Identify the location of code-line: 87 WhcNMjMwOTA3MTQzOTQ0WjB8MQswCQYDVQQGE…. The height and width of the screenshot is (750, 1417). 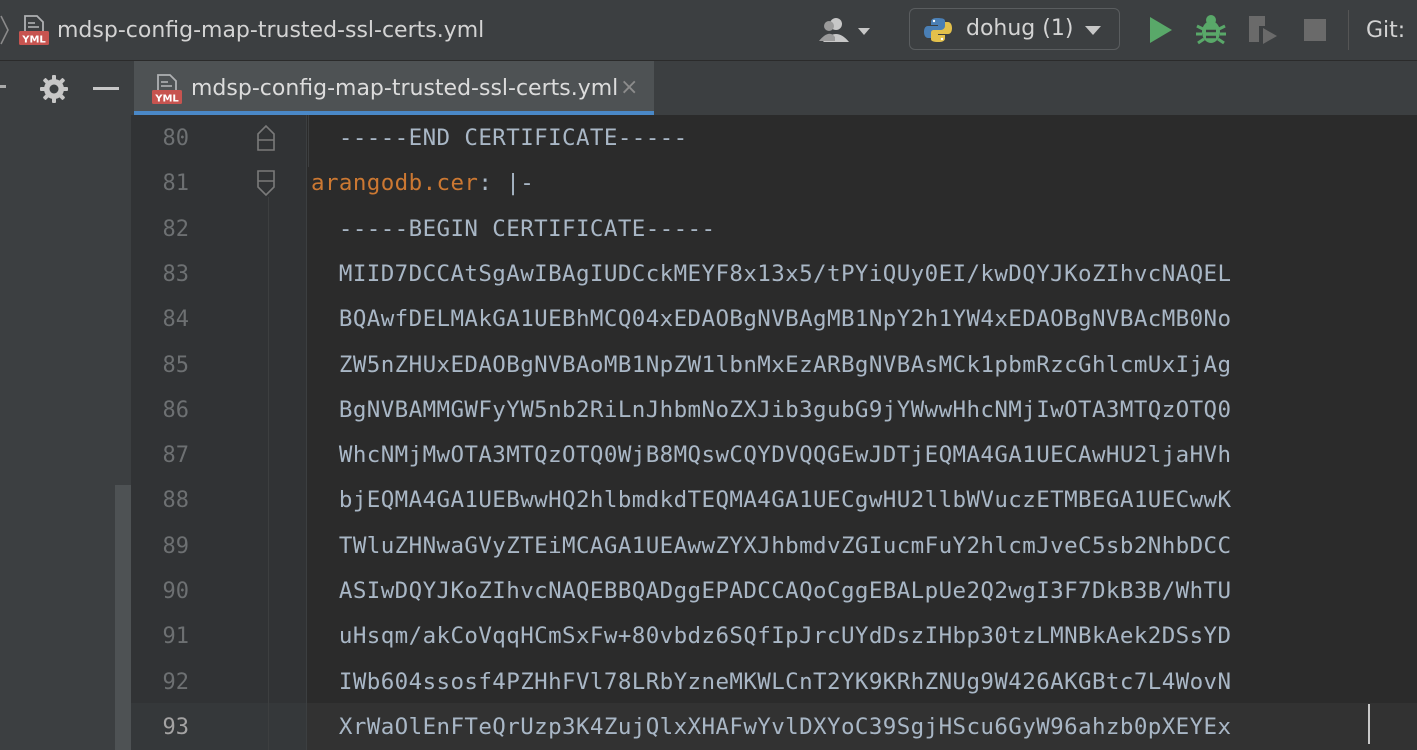
(774, 455).